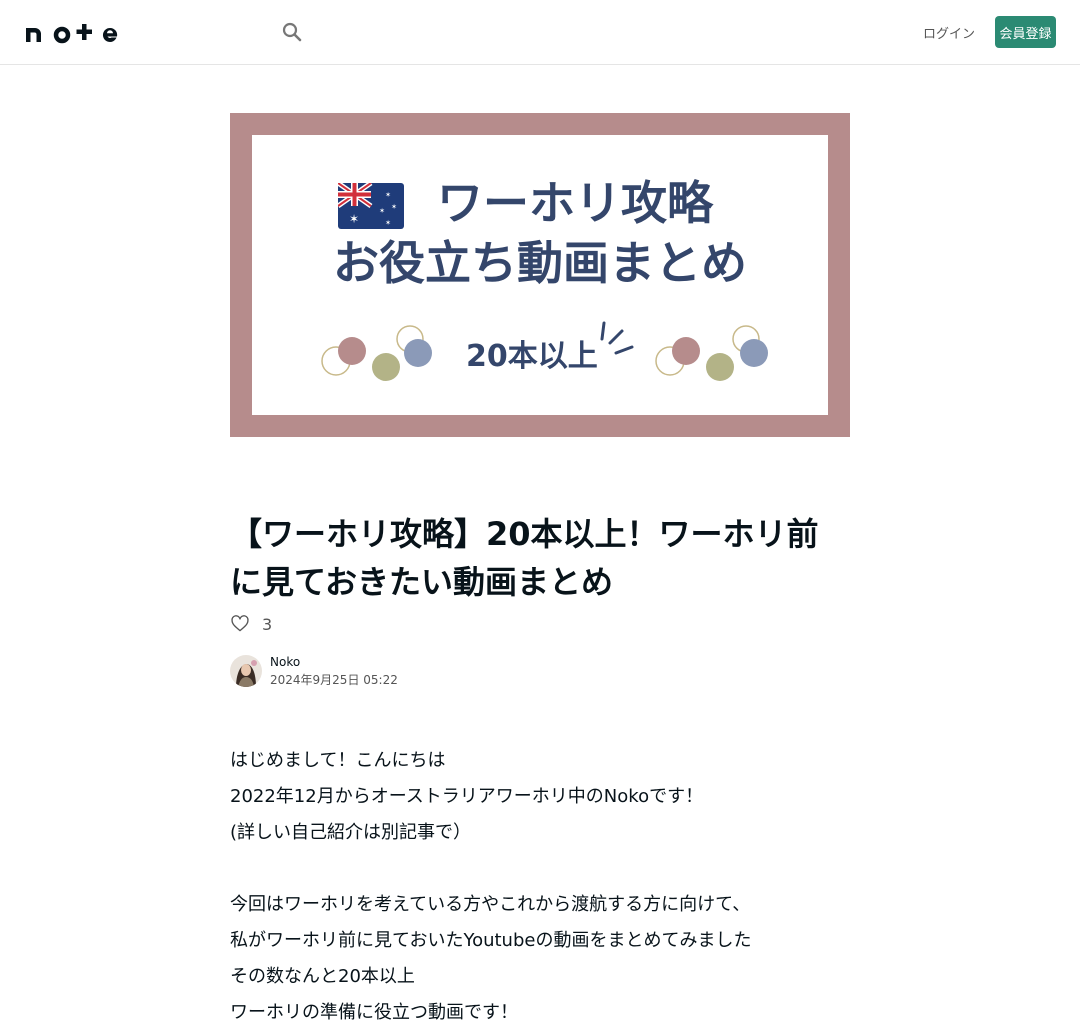 This screenshot has width=1080, height=1024. I want to click on hero-title-line2: お役立ち動画まとめ, so click(540, 263).